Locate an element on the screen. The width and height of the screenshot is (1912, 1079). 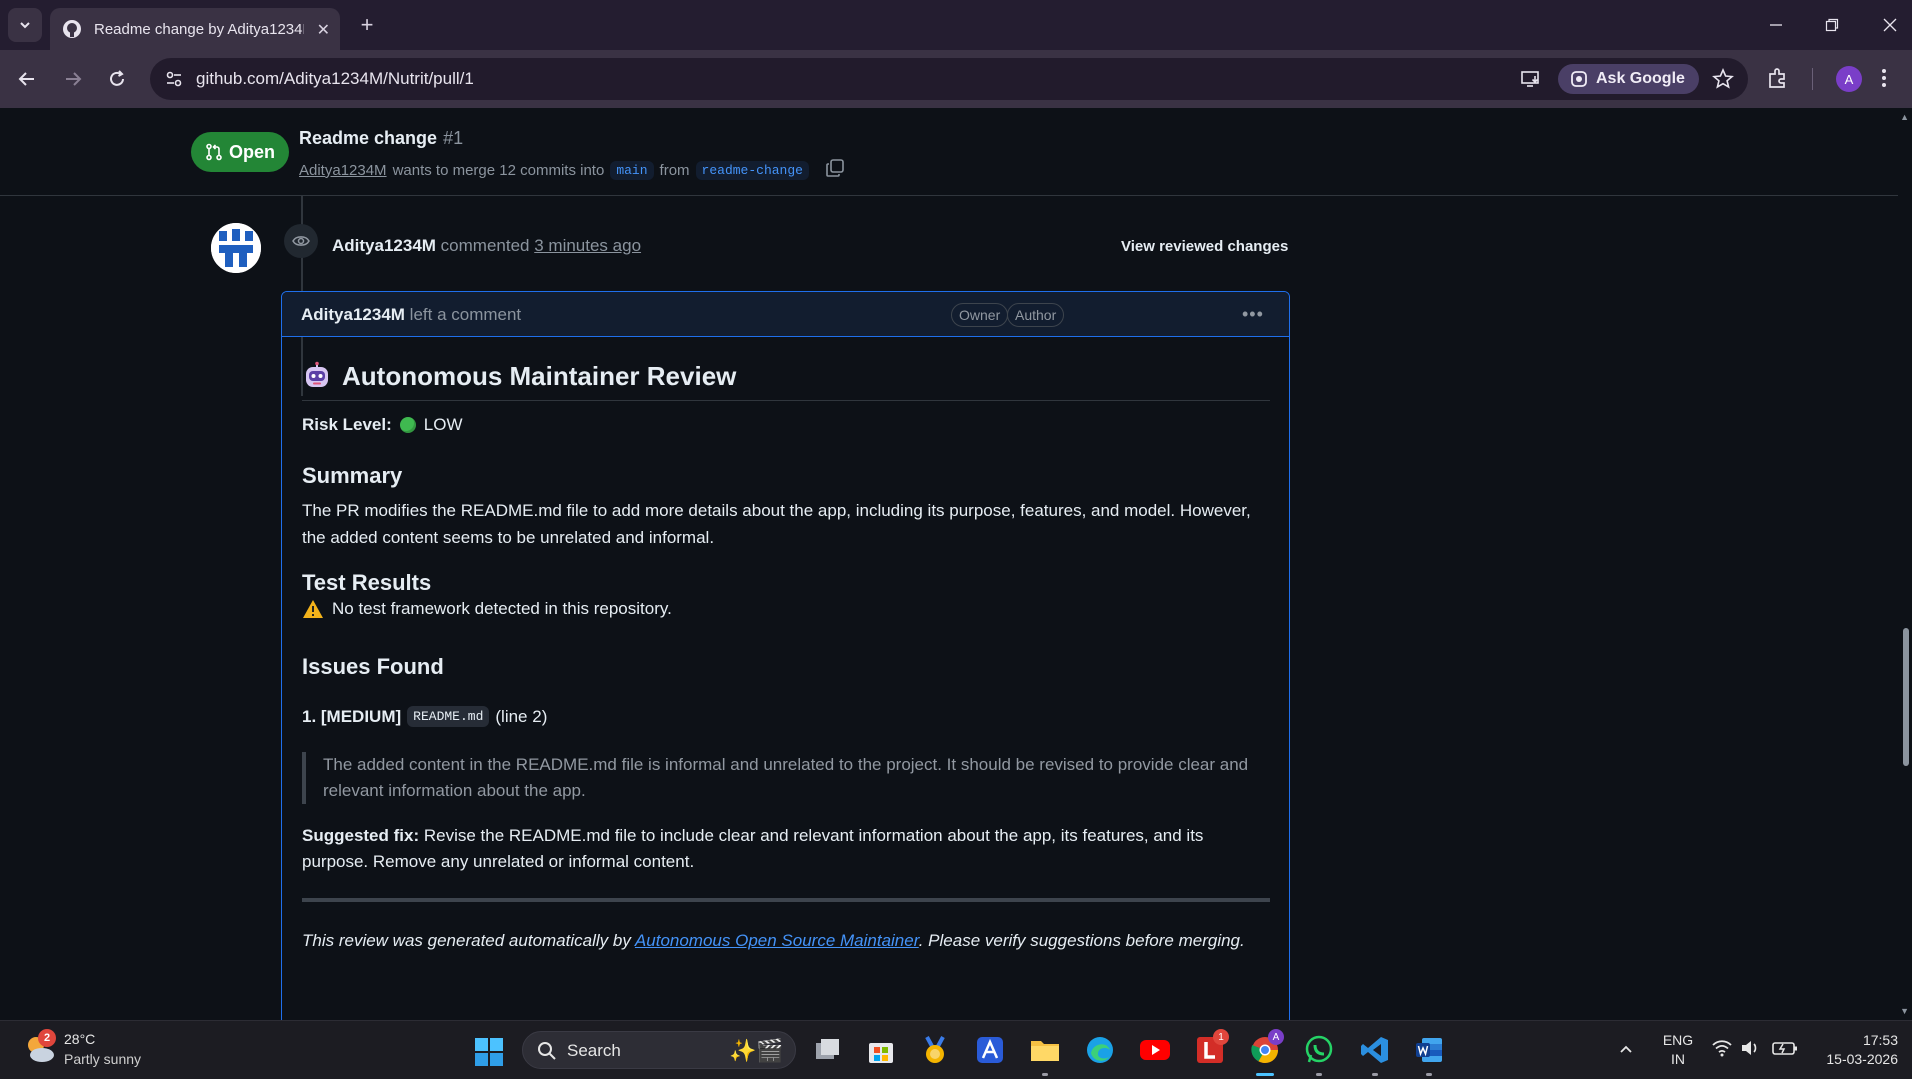
review-title: Autonomous Maintainer Review is located at coordinates (539, 376).